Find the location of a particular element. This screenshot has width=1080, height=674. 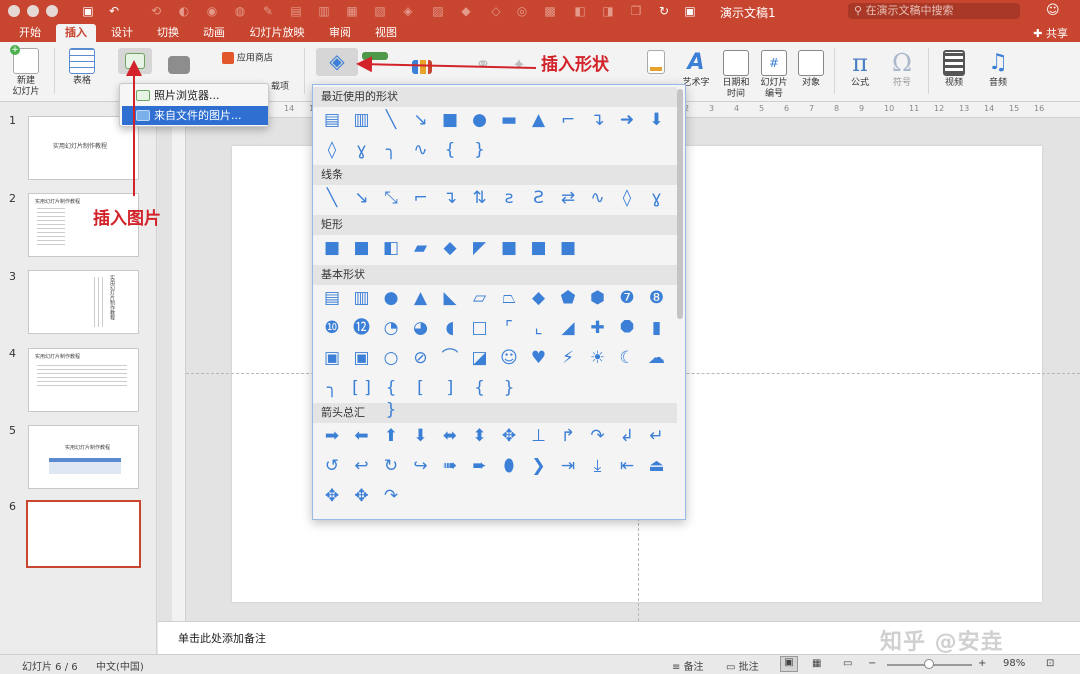

shape-option-icon: ⇄ is located at coordinates (568, 198).